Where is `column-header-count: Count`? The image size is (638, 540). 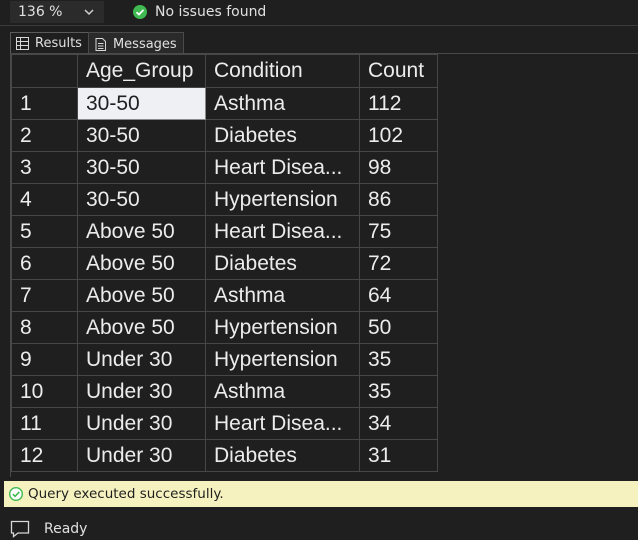 column-header-count: Count is located at coordinates (398, 71).